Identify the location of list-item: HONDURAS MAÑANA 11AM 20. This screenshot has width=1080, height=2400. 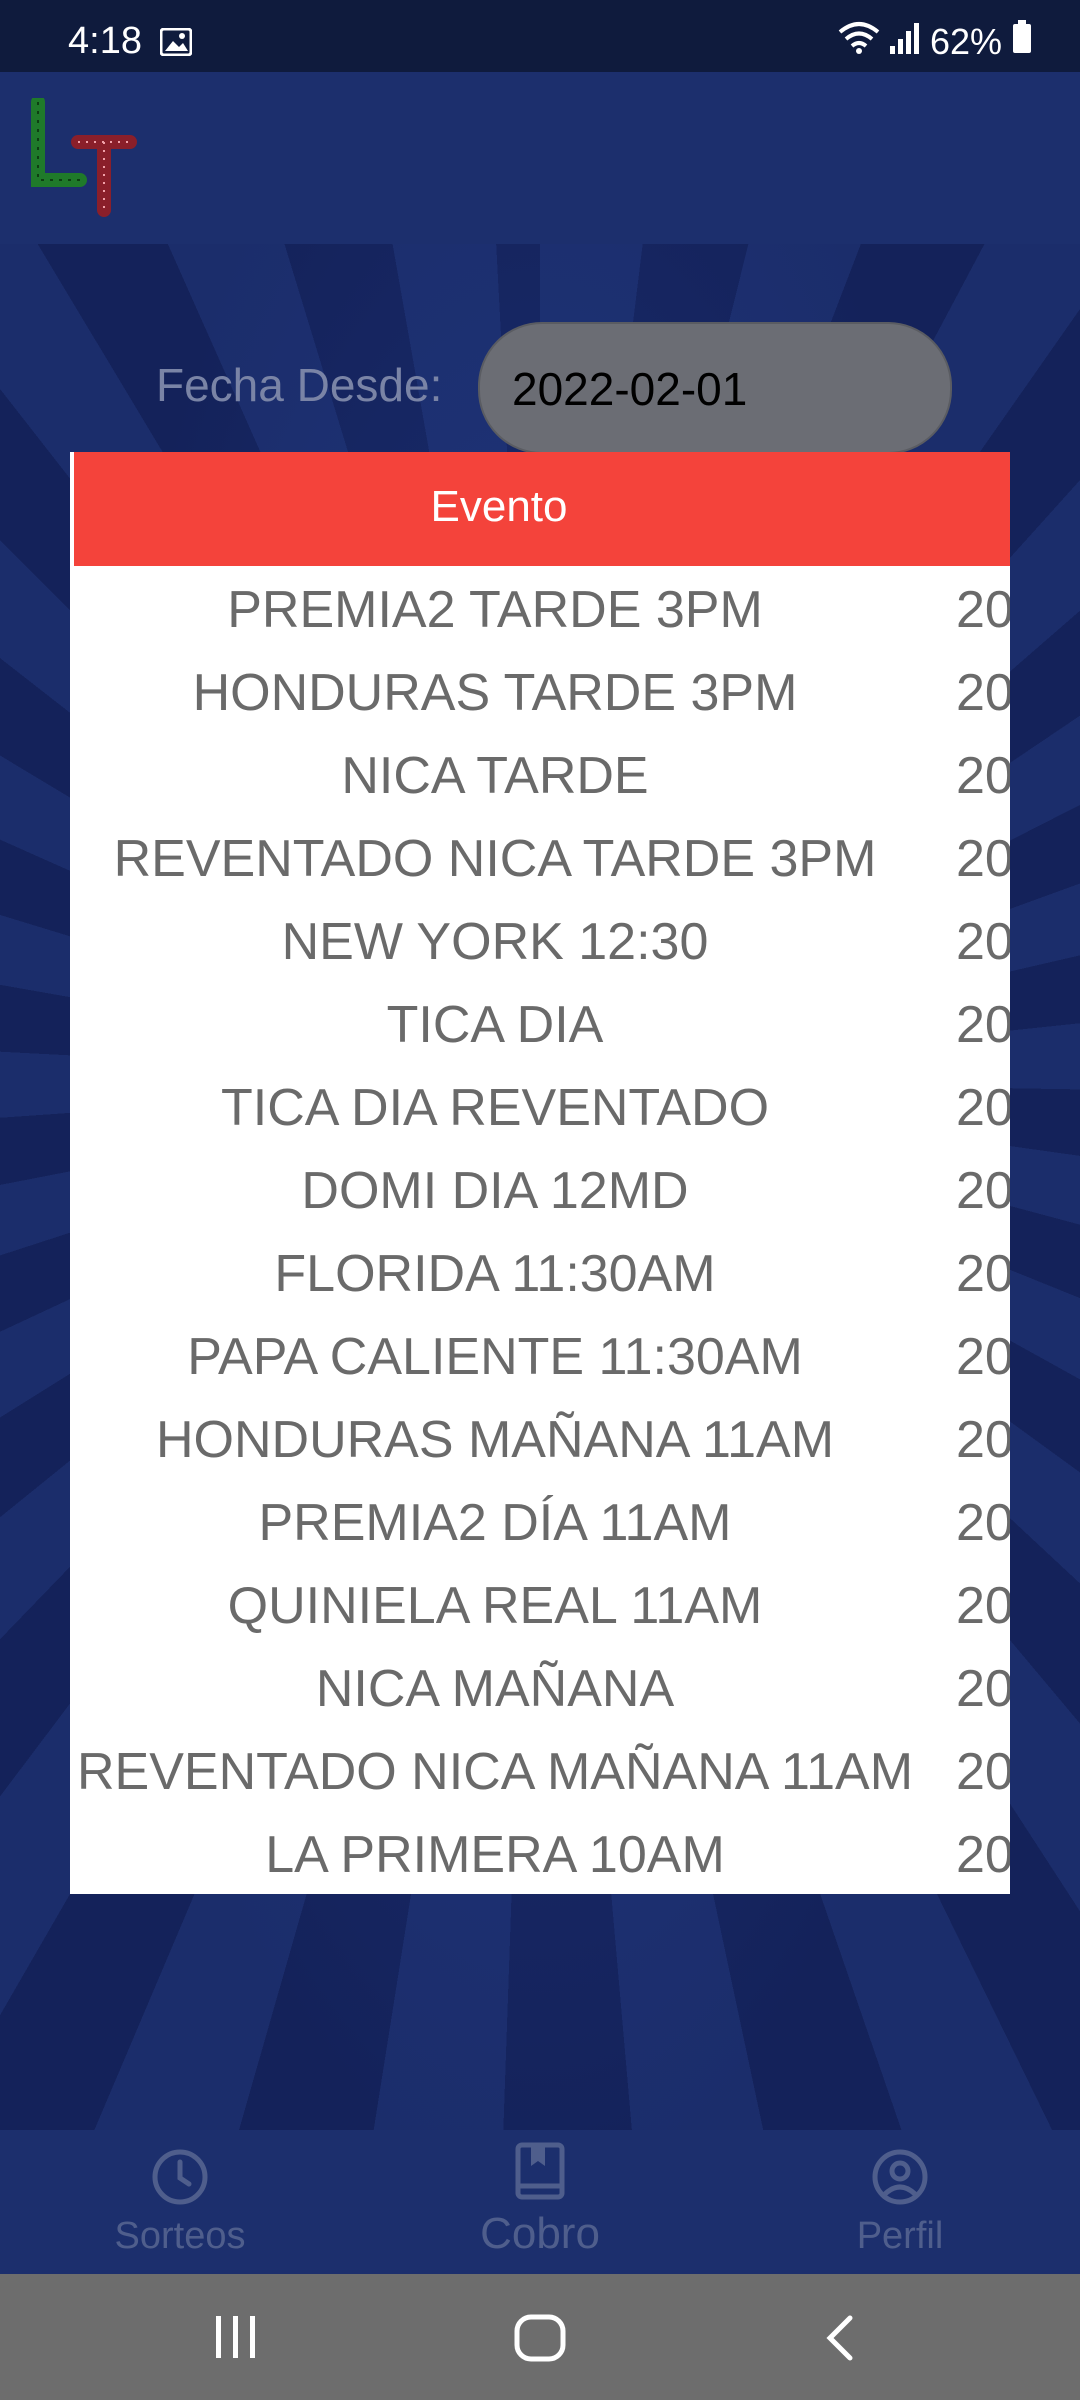
(540, 1437).